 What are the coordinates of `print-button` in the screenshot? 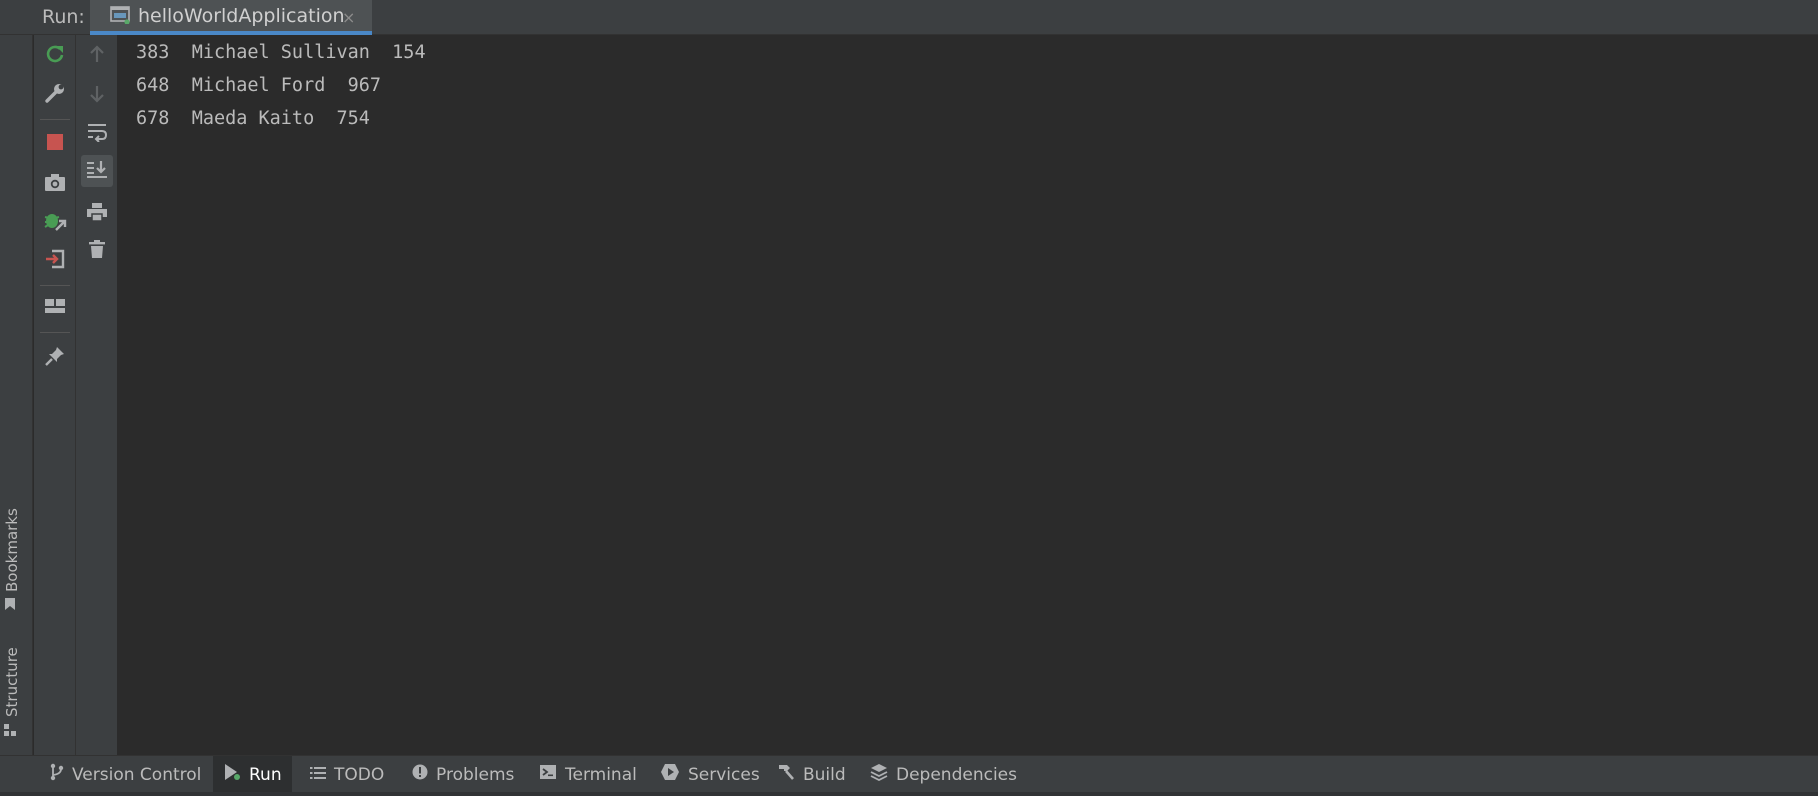 It's located at (97, 214).